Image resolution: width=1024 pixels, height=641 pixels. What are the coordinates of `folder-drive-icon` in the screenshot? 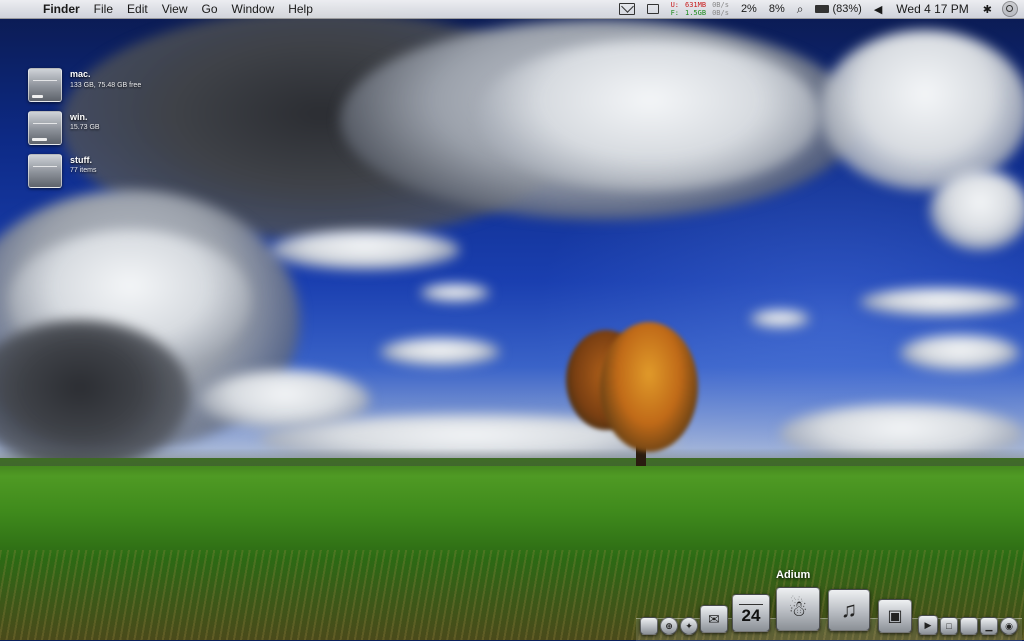 It's located at (45, 171).